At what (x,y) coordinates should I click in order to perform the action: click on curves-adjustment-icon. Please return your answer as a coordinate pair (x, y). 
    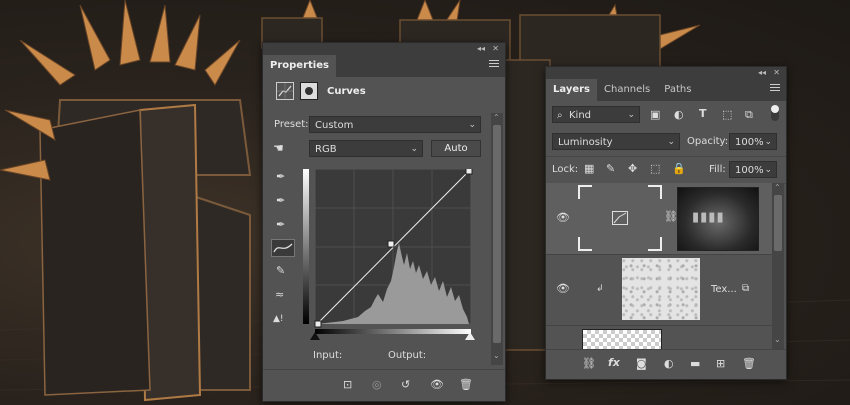
    Looking at the image, I should click on (285, 91).